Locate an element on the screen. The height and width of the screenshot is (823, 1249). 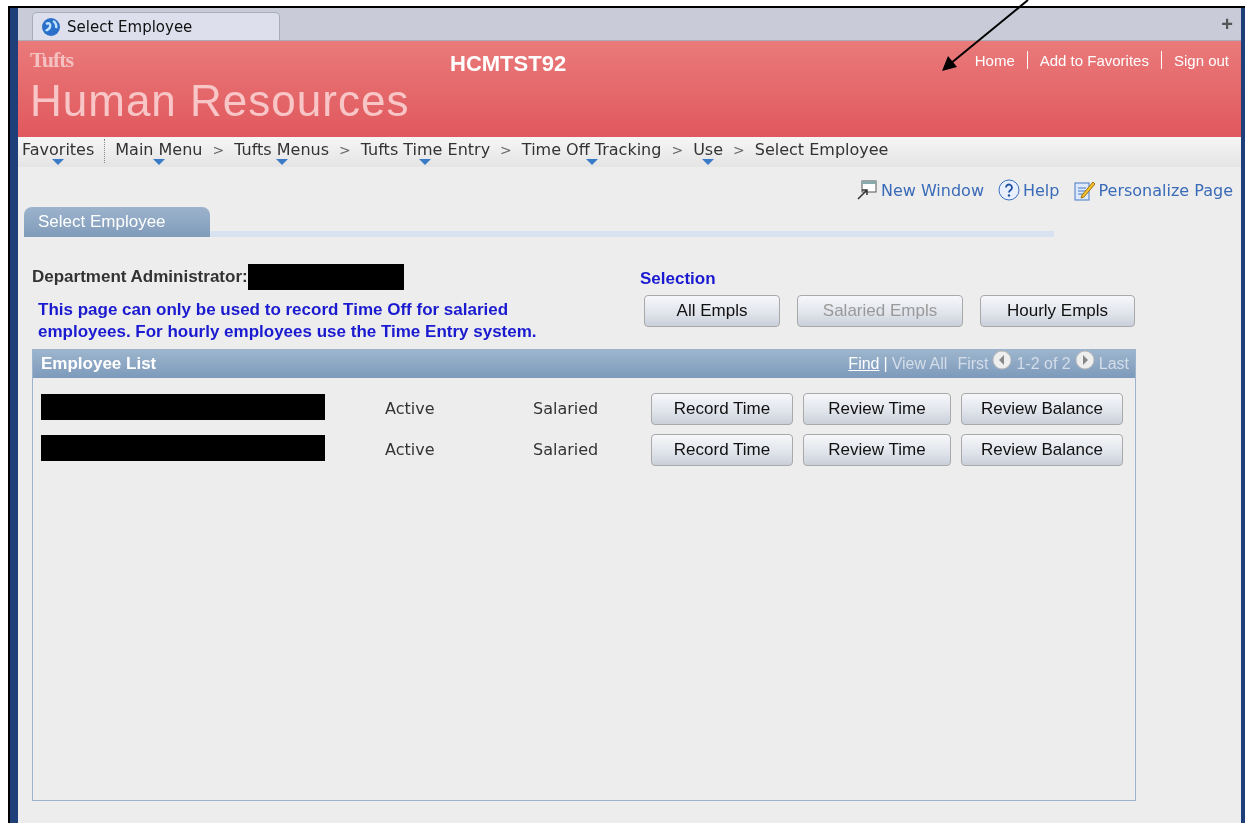
previous-icon is located at coordinates (1002, 360).